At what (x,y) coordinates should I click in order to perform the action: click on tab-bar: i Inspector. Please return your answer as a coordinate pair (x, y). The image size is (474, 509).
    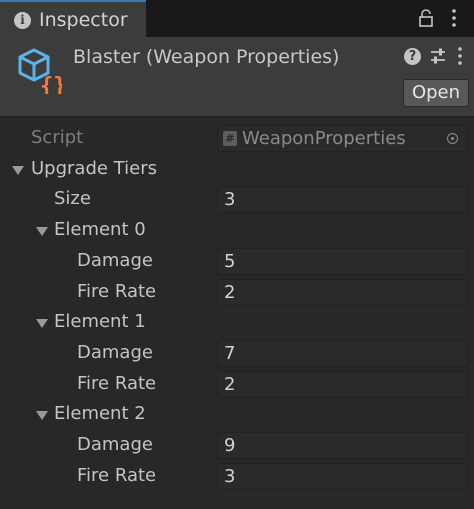
    Looking at the image, I should click on (237, 18).